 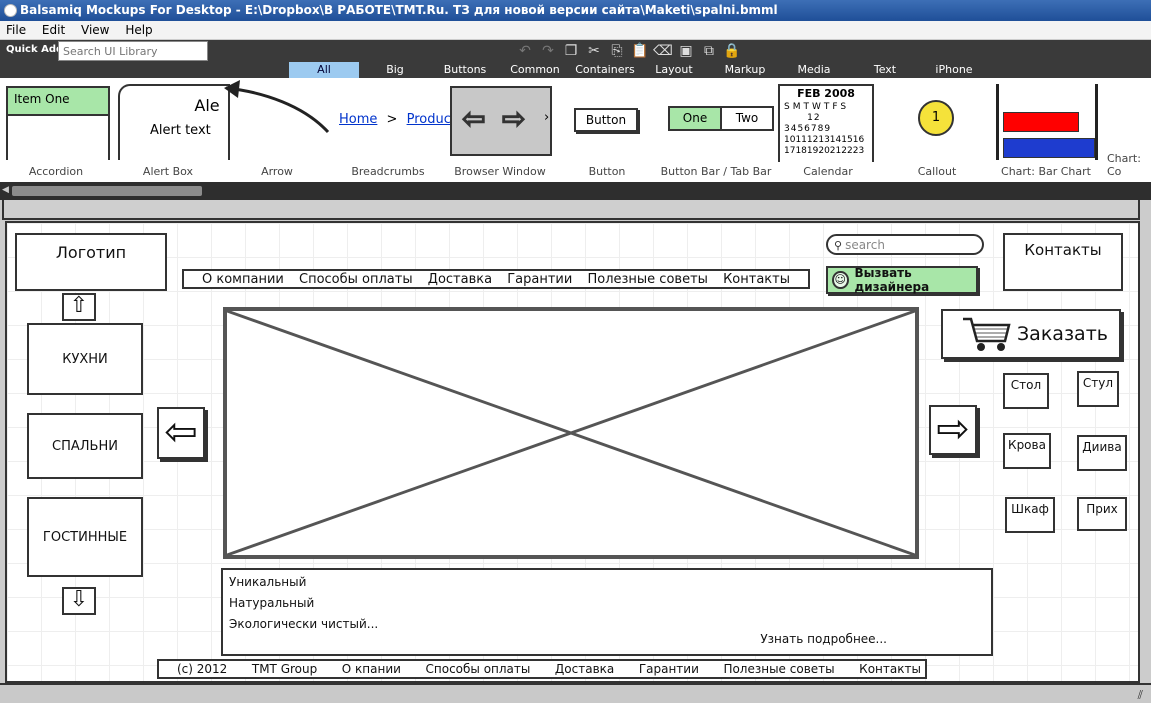 I want to click on undo-icon: ↶, so click(x=525, y=51).